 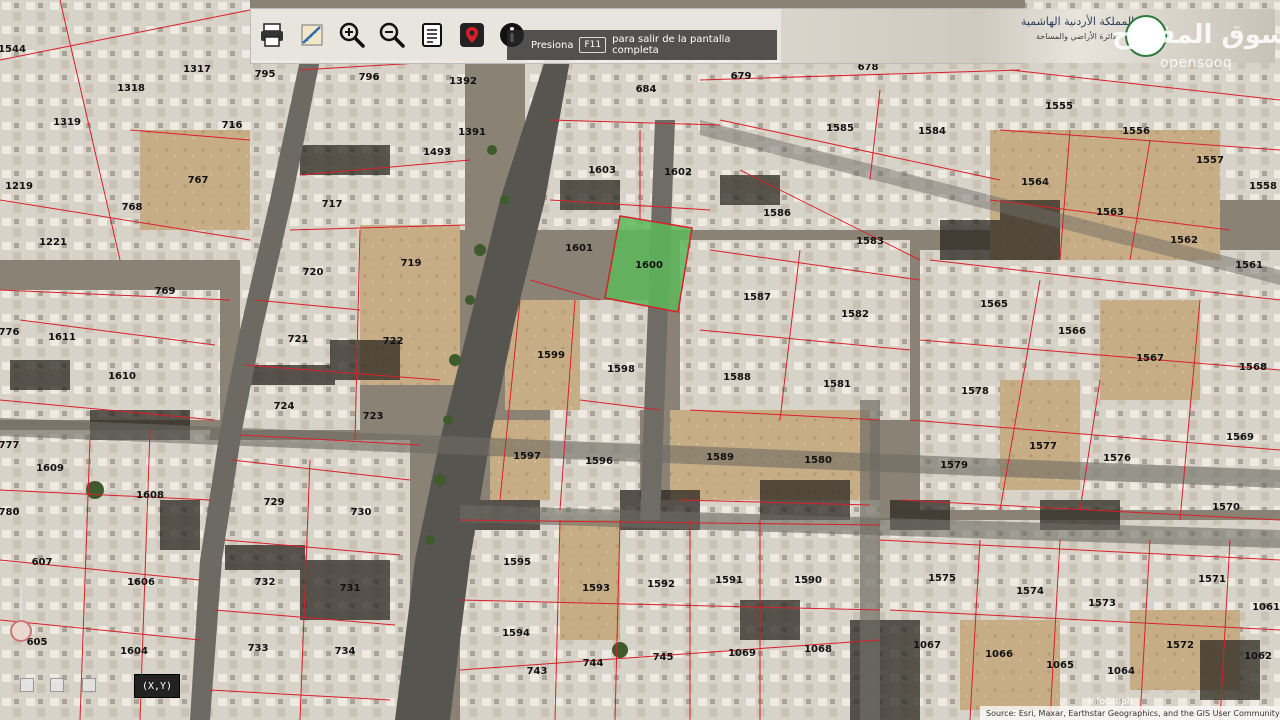 What do you see at coordinates (516, 633) in the screenshot?
I see `parcel-label-1594: 1594` at bounding box center [516, 633].